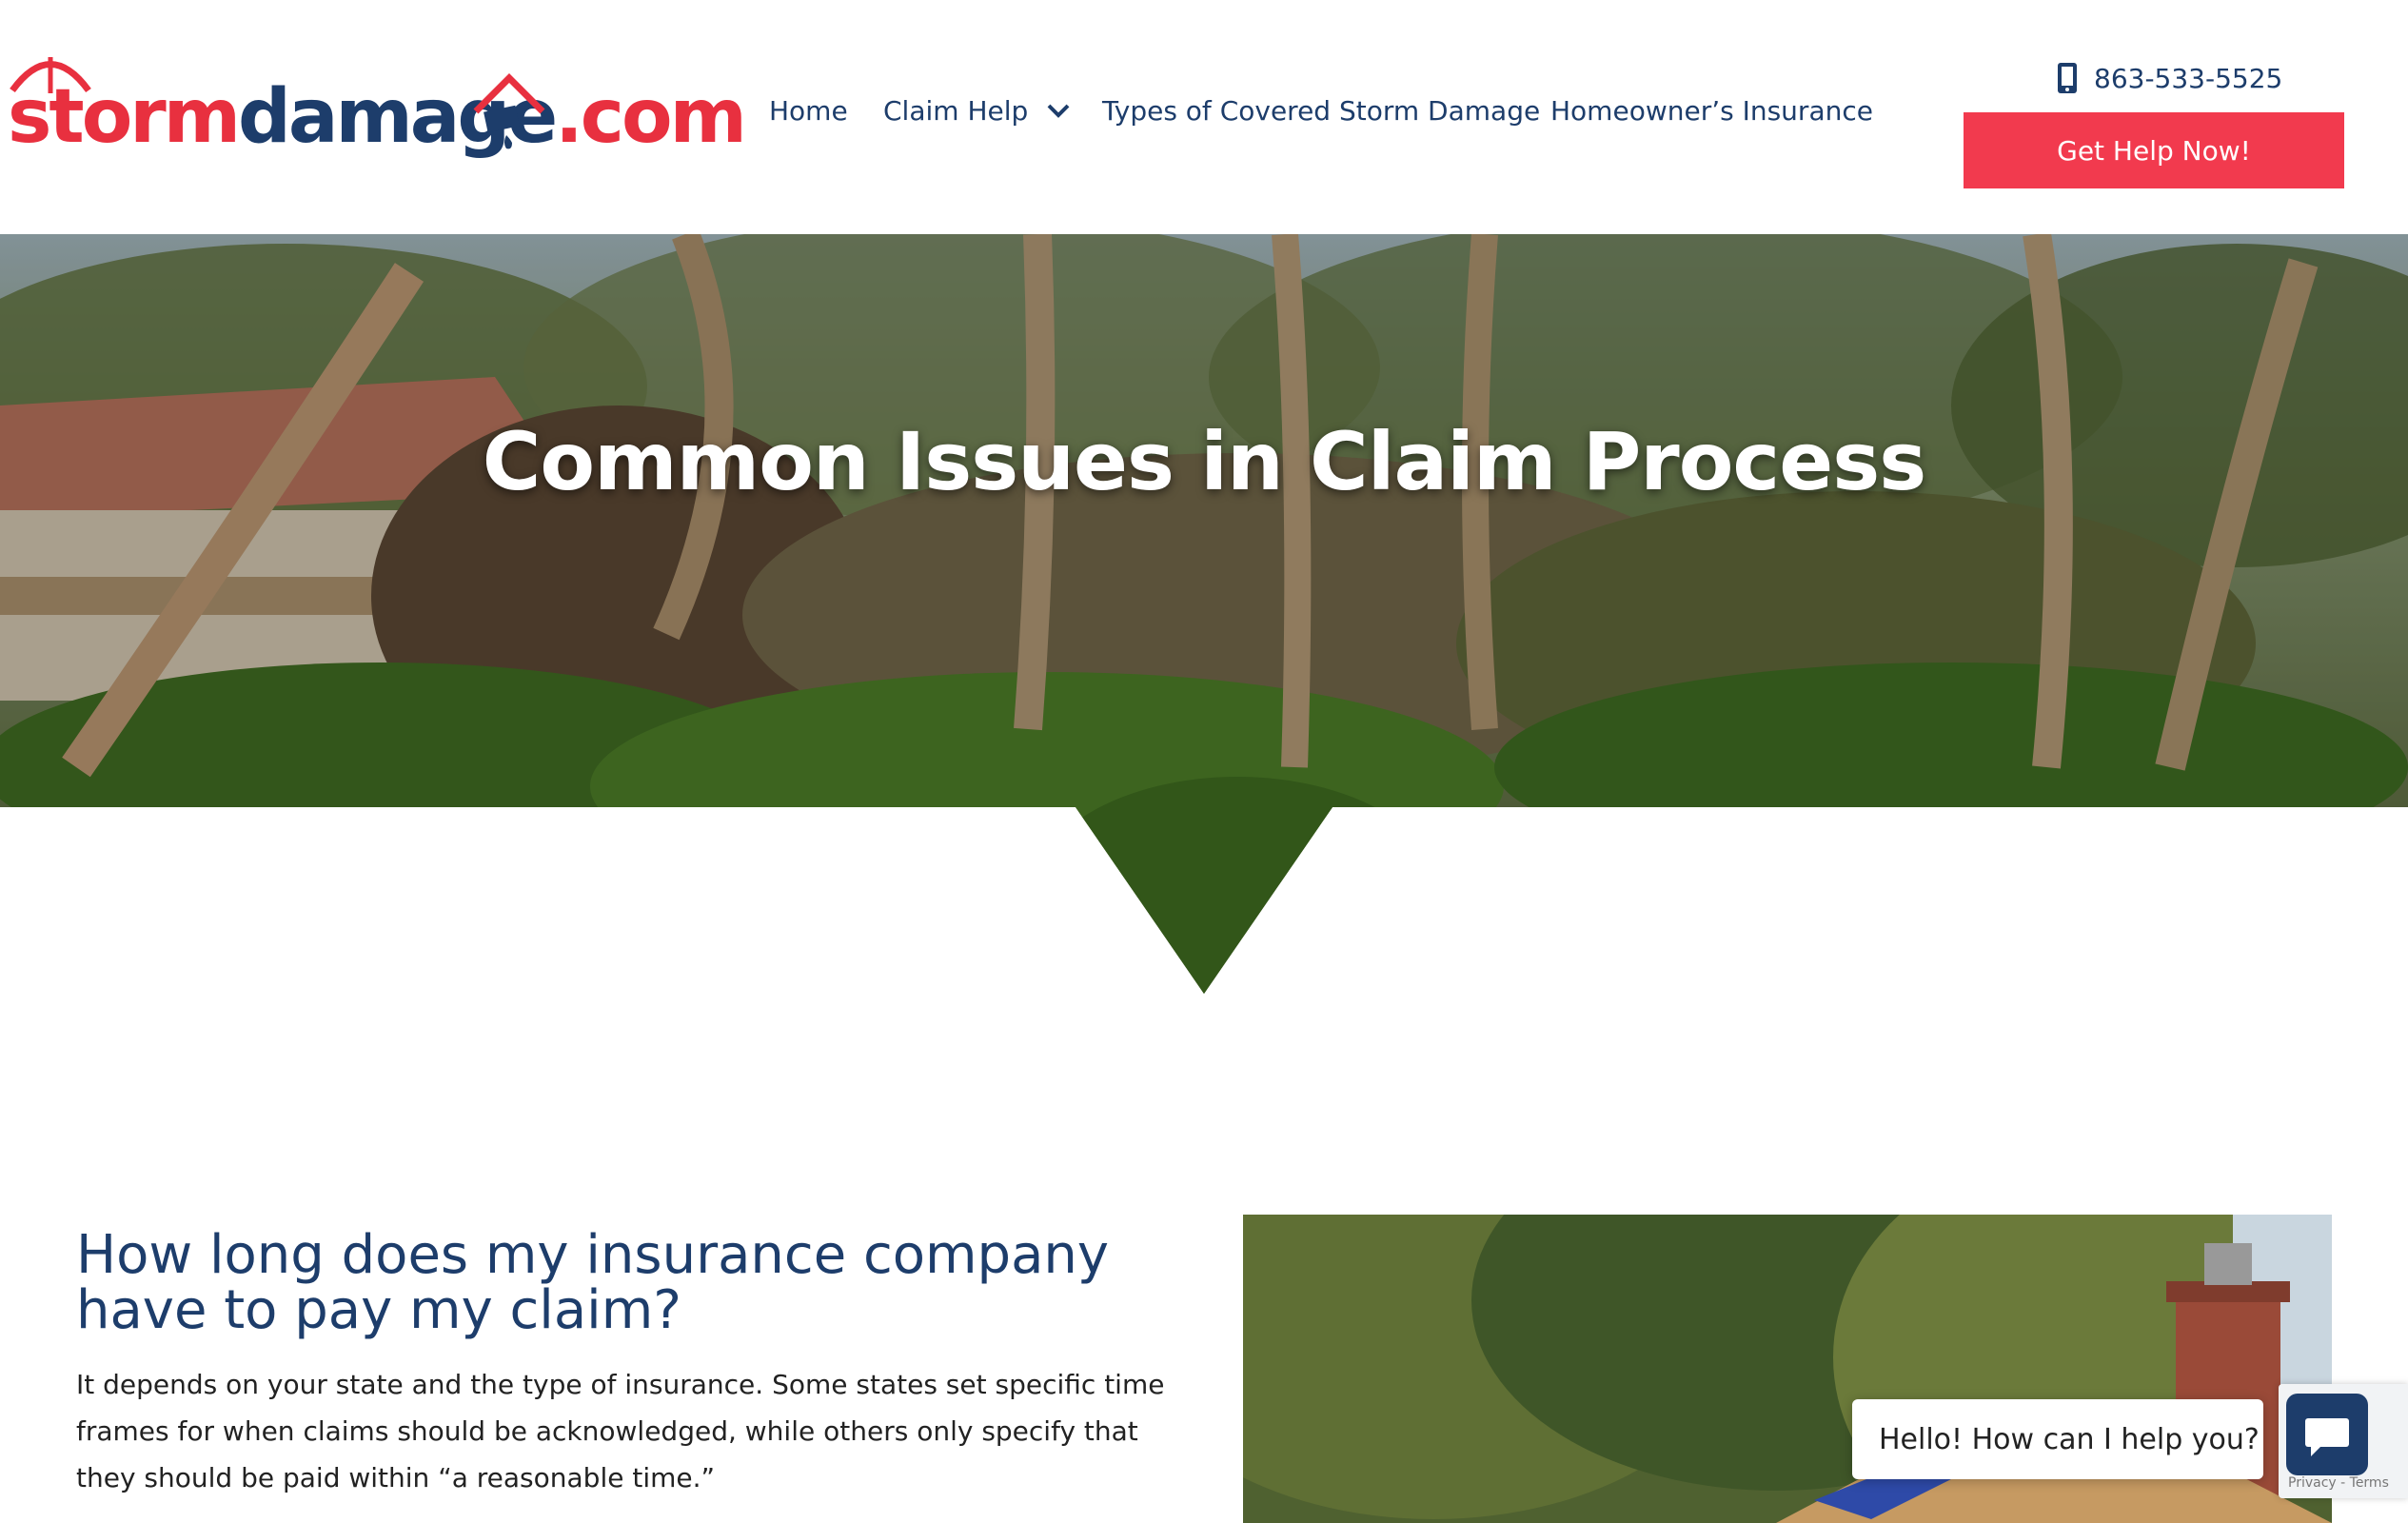  I want to click on phone-number: 863-533-5525, so click(2188, 78).